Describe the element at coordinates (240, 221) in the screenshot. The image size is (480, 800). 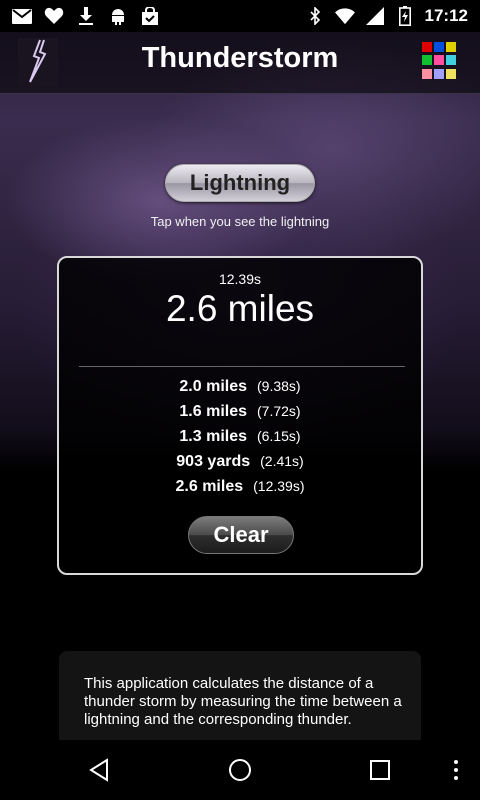
I see `lightning-hint: Tap when you see the lightning` at that location.